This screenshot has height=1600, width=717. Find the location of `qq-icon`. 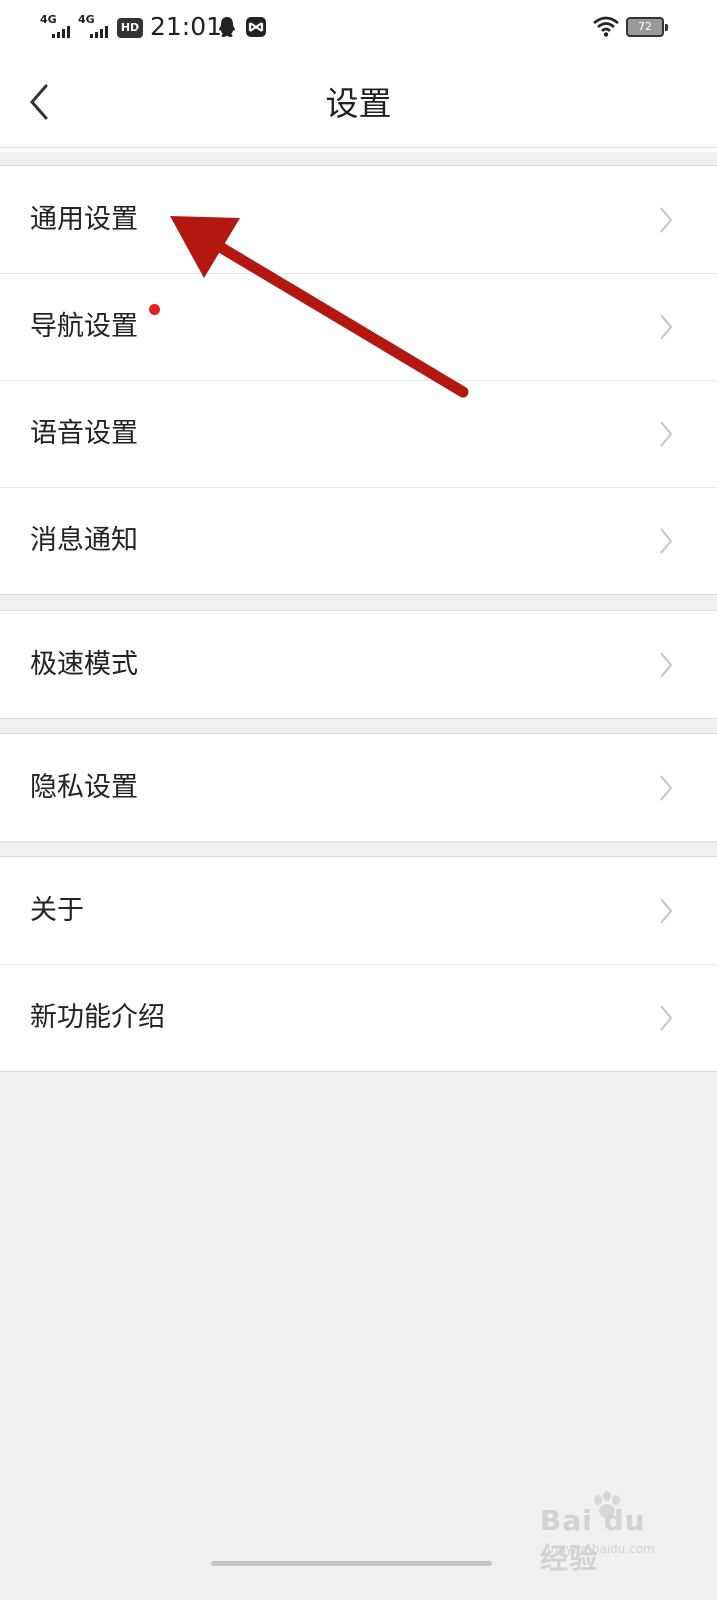

qq-icon is located at coordinates (227, 27).